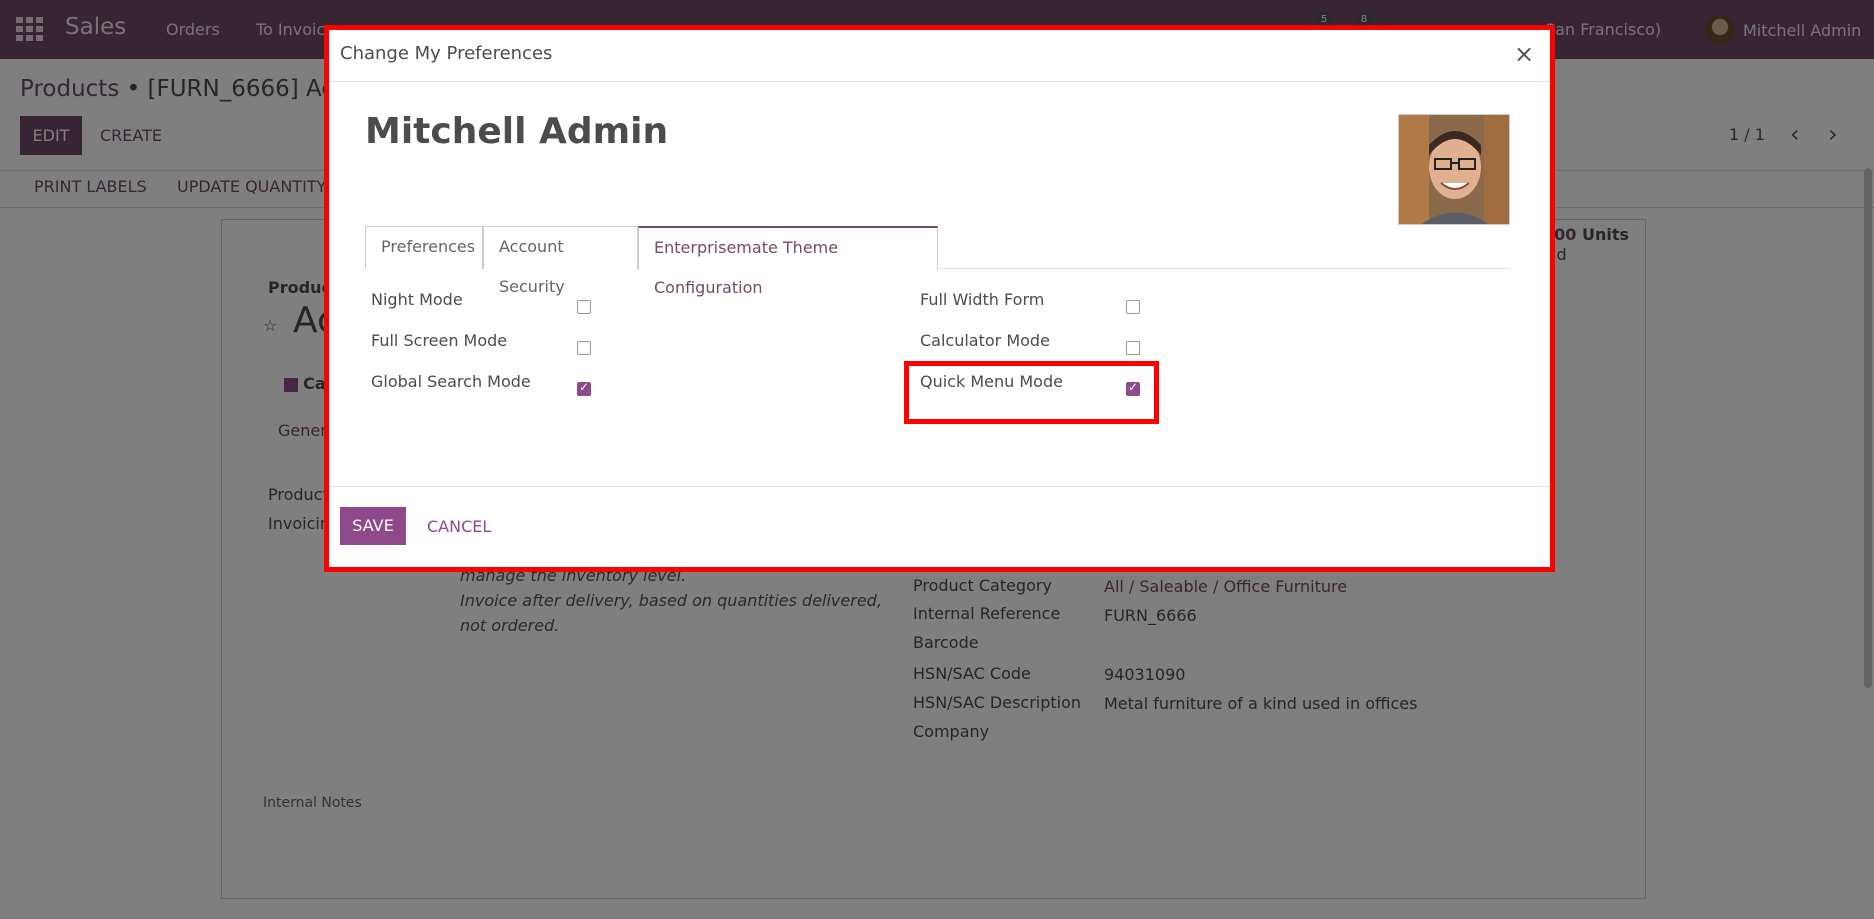 The width and height of the screenshot is (1874, 919). What do you see at coordinates (424, 247) in the screenshot?
I see `tab-preferences: Preferences` at bounding box center [424, 247].